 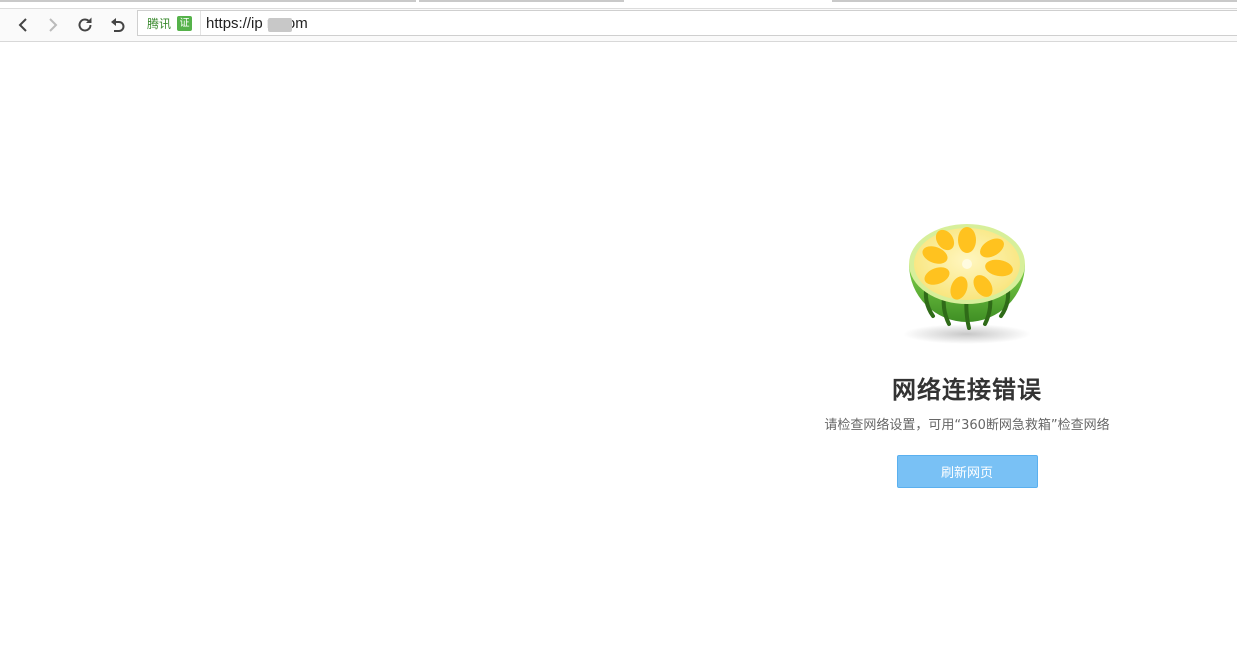 I want to click on cert-label: 腾讯, so click(x=159, y=23).